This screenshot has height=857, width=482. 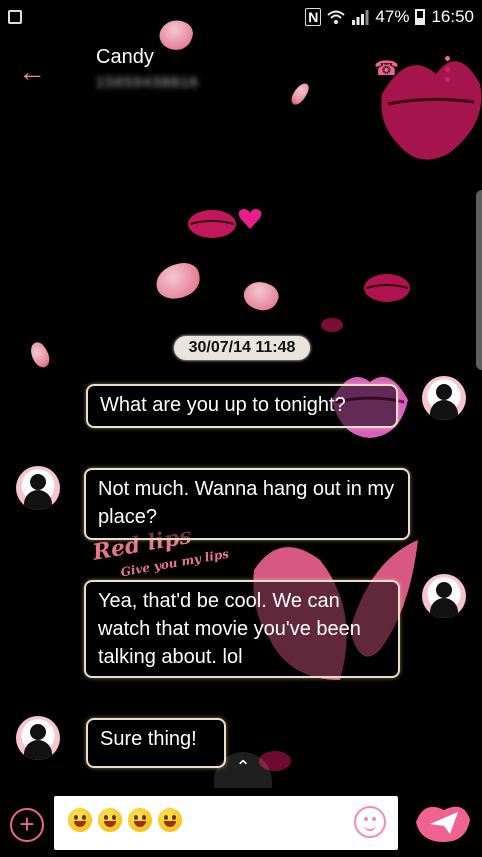 What do you see at coordinates (336, 17) in the screenshot?
I see `wifi-icon` at bounding box center [336, 17].